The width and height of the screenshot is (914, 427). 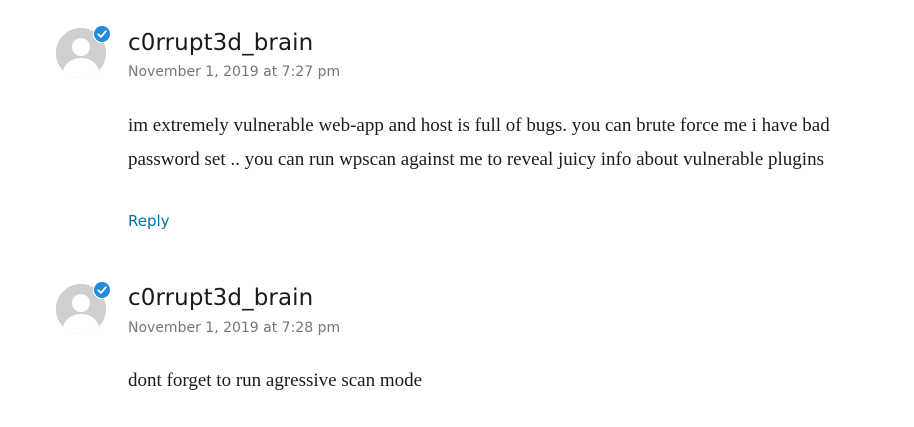 I want to click on comment-date: November 1, 2019 at 7:27 pm, so click(x=234, y=72).